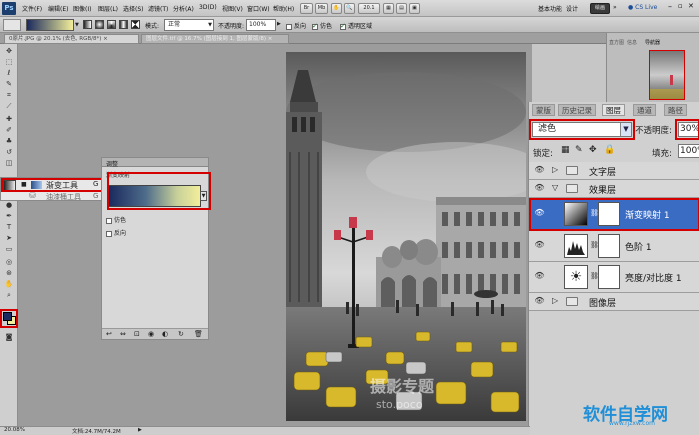 The image size is (699, 435). Describe the element at coordinates (258, 8) in the screenshot. I see `menu-window: 窗口(W)` at that location.